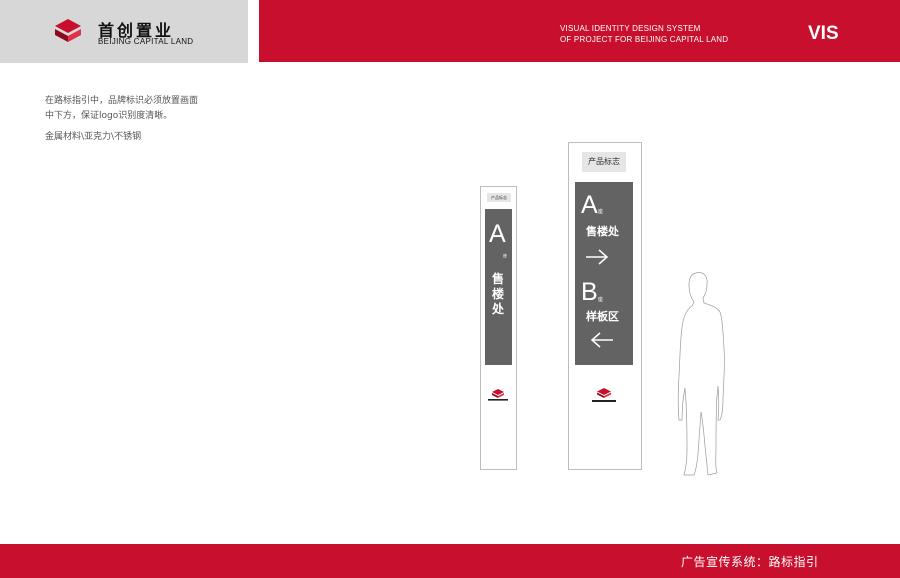  What do you see at coordinates (597, 257) in the screenshot?
I see `arrow-right-icon` at bounding box center [597, 257].